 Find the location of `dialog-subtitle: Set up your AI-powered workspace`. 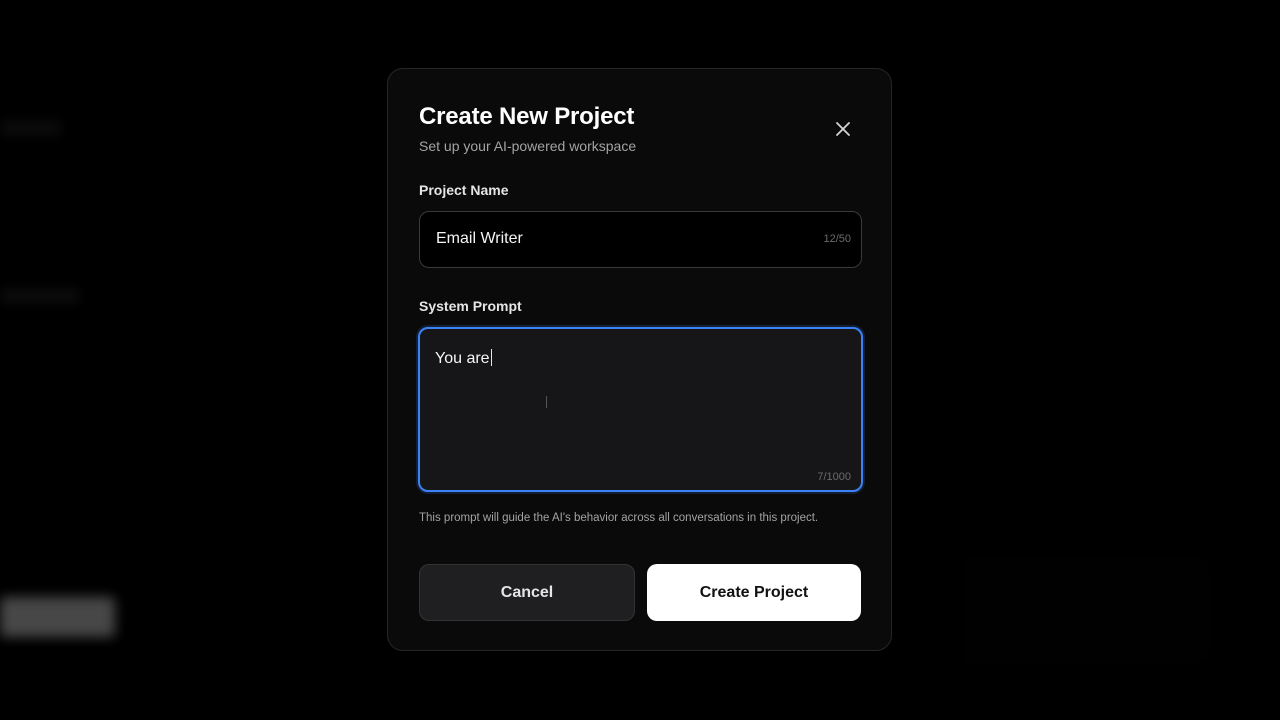

dialog-subtitle: Set up your AI-powered workspace is located at coordinates (528, 146).